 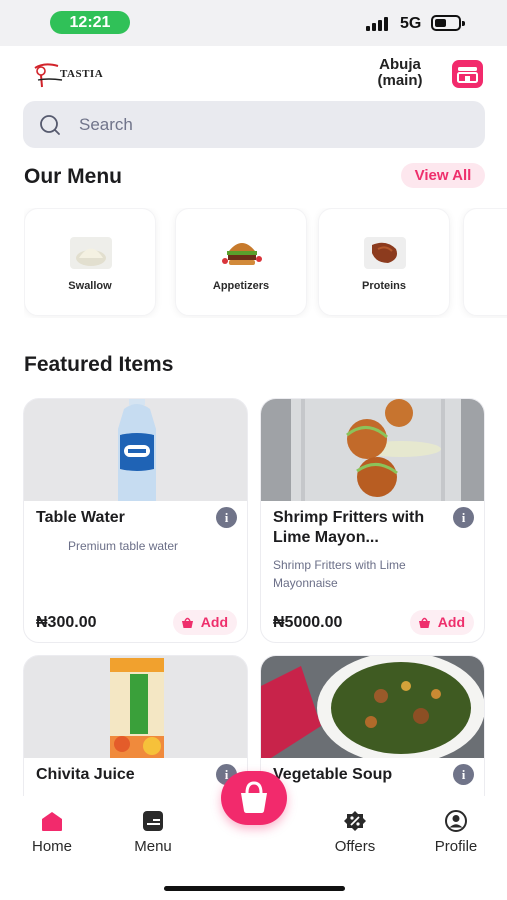 I want to click on category-card-appetizers: Appetizers, so click(x=241, y=262).